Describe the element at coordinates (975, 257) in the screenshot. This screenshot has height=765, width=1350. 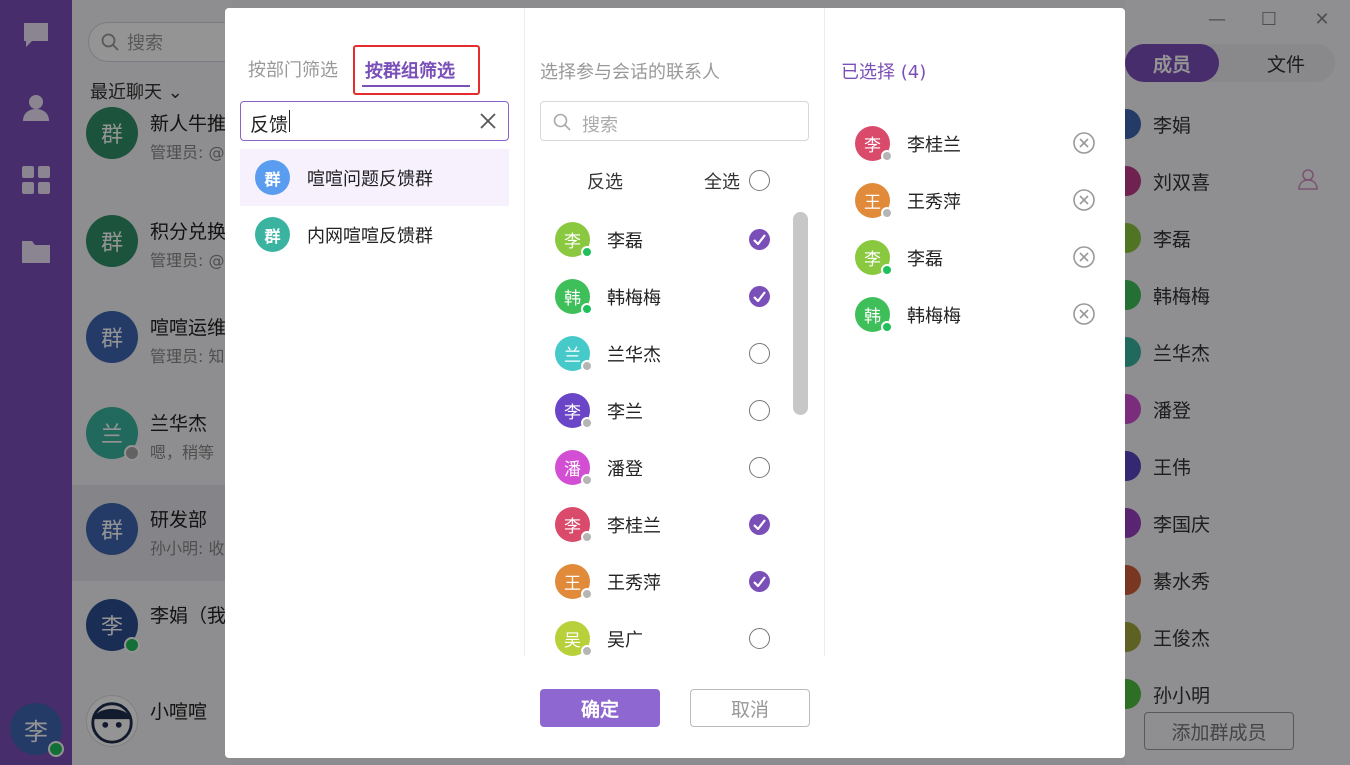
I see `selected-contact-row: 李李磊` at that location.